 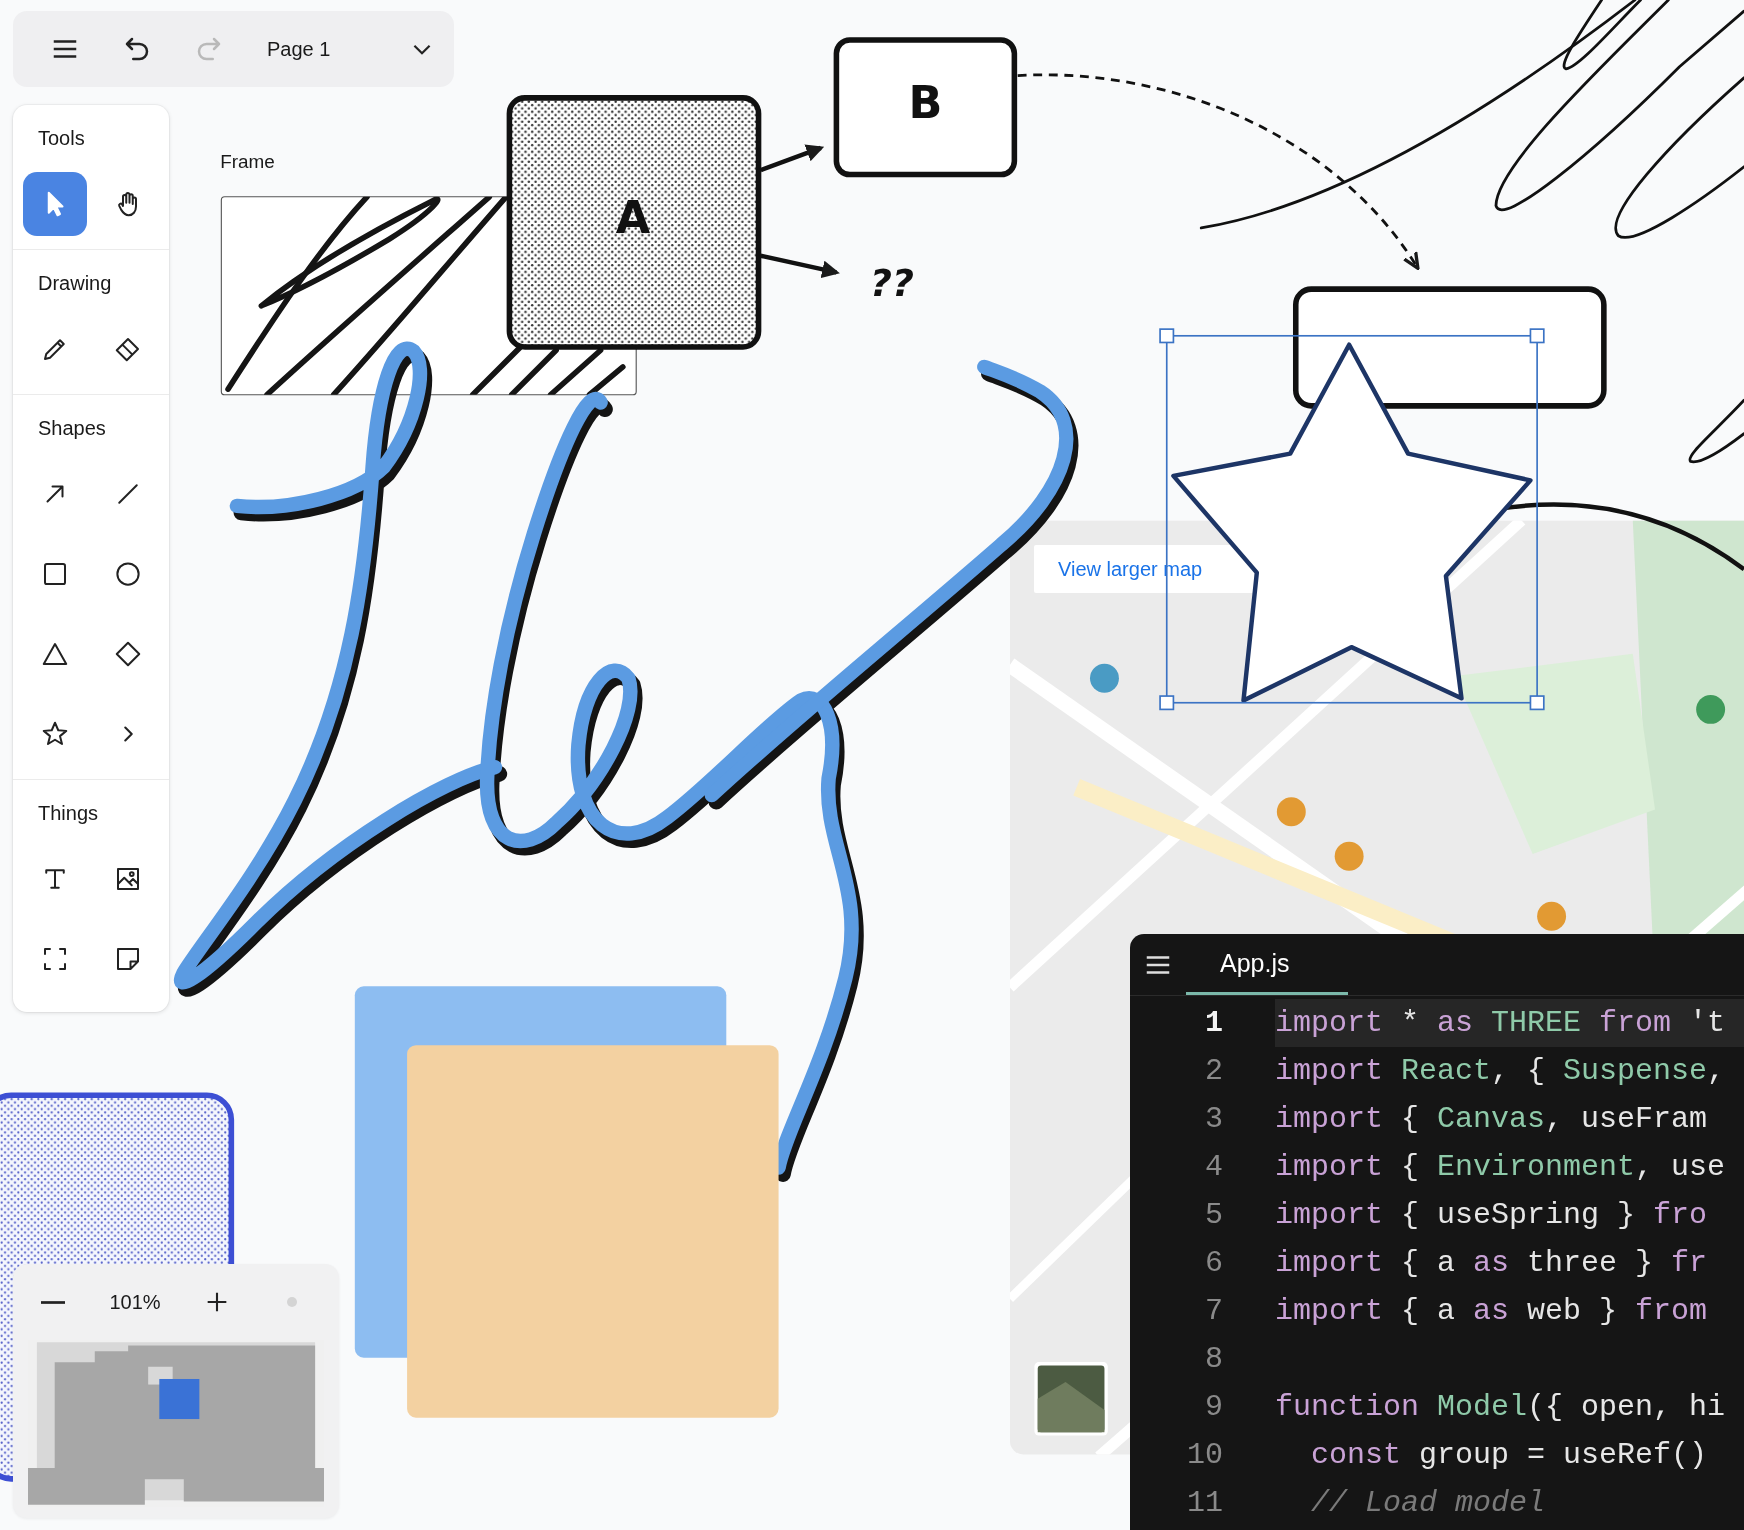 What do you see at coordinates (892, 282) in the screenshot?
I see `note-text: ??` at bounding box center [892, 282].